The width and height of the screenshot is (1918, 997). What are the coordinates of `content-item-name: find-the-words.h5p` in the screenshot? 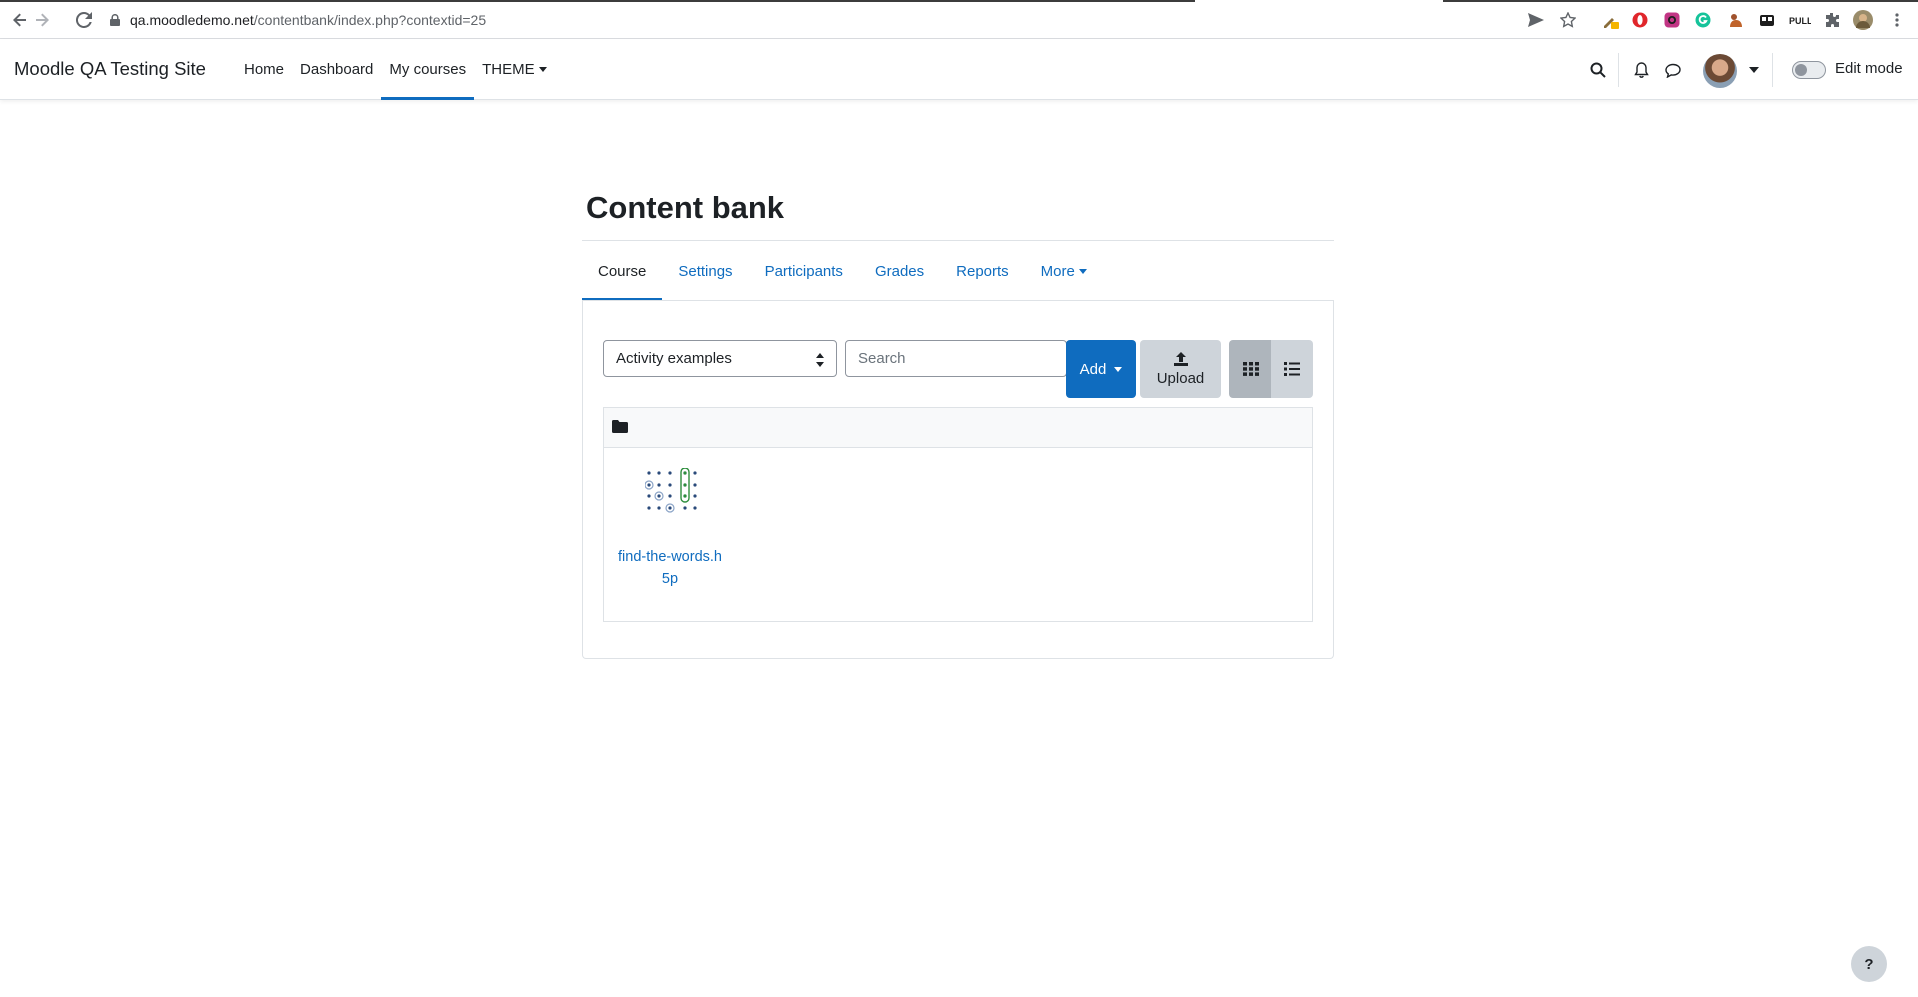 It's located at (670, 568).